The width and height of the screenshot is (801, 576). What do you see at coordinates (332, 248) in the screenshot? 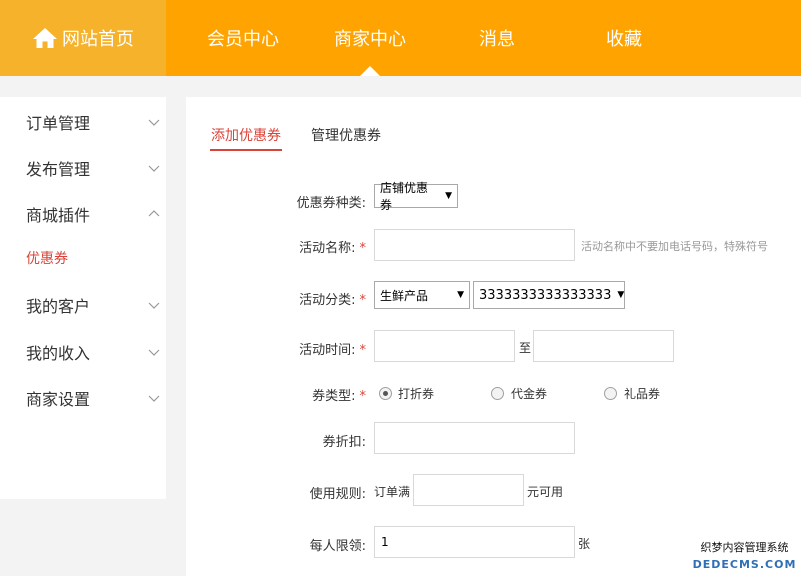
I see `activity-name-label: 活动名称: *` at bounding box center [332, 248].